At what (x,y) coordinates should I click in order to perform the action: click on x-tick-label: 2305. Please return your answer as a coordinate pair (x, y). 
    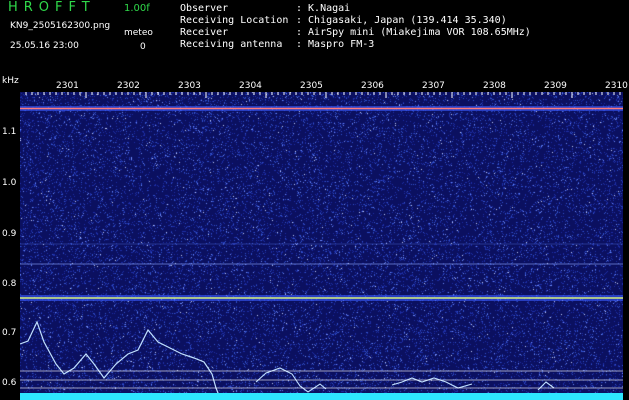
    Looking at the image, I should click on (311, 86).